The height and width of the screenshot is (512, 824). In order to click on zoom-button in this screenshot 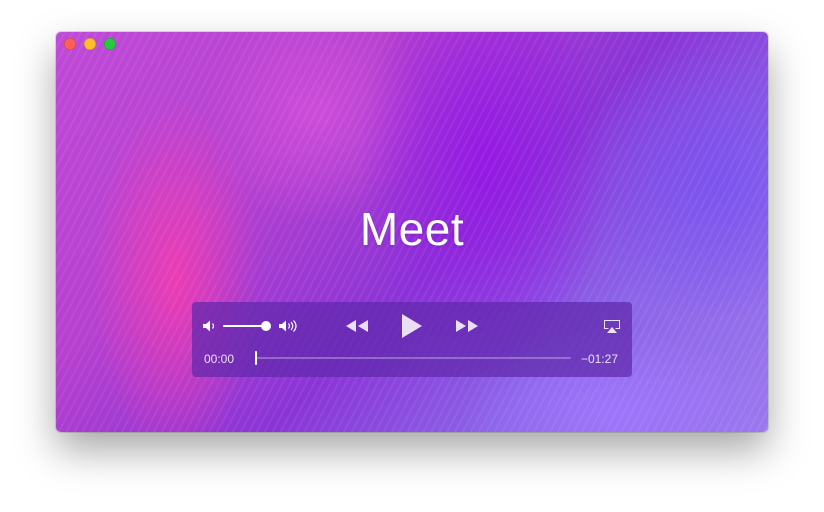, I will do `click(110, 44)`.